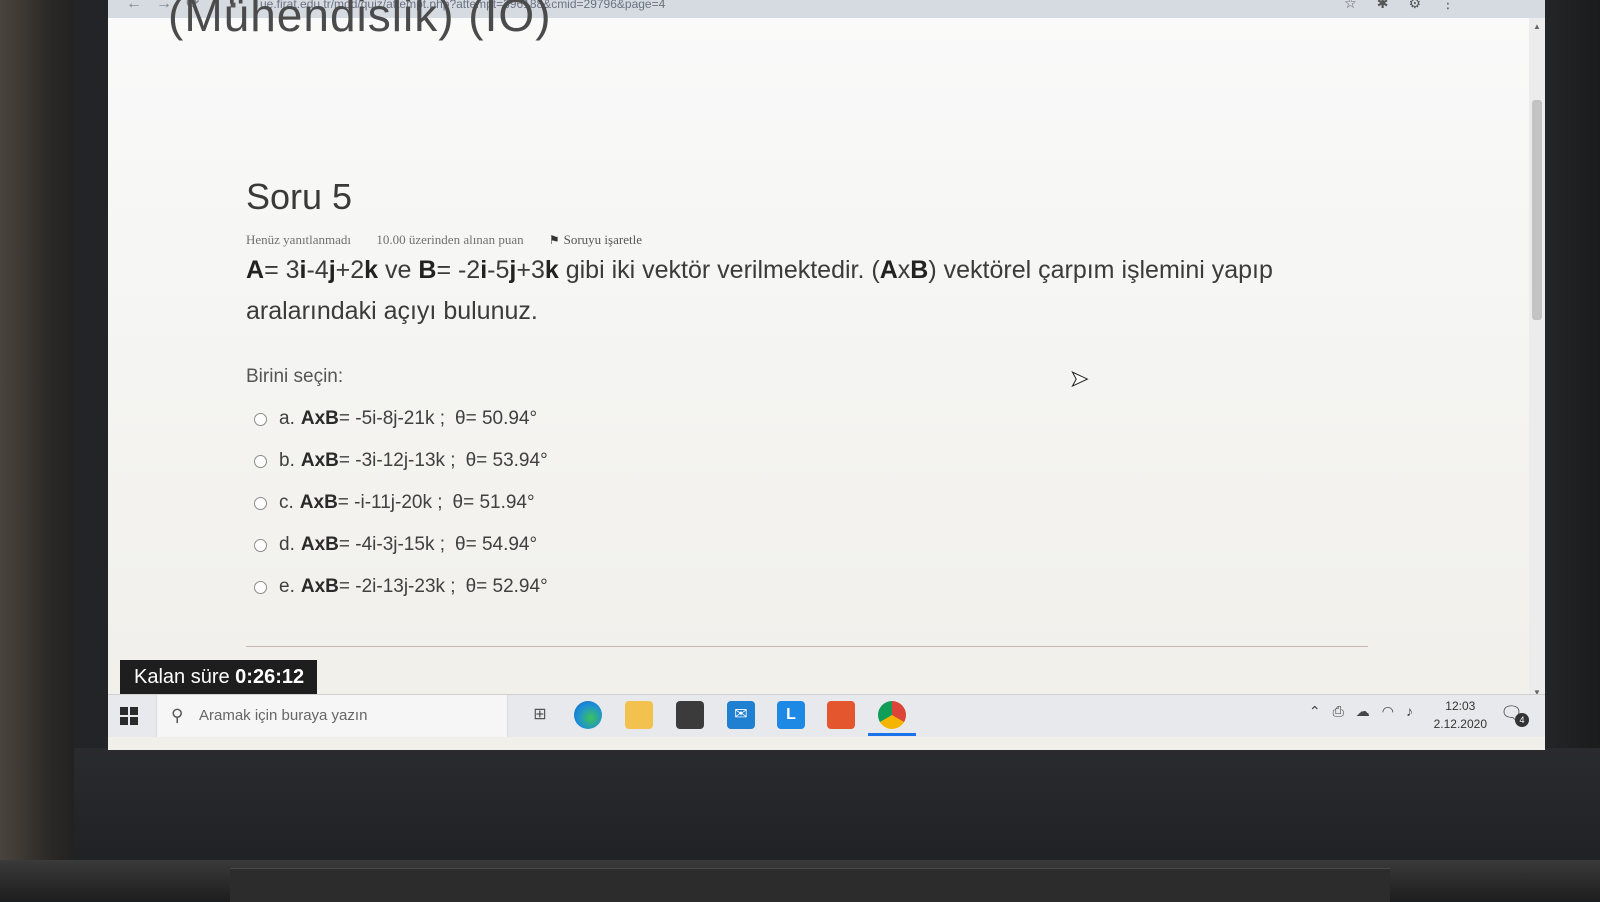  Describe the element at coordinates (350, 270) in the screenshot. I see `text-fragment: +2` at that location.